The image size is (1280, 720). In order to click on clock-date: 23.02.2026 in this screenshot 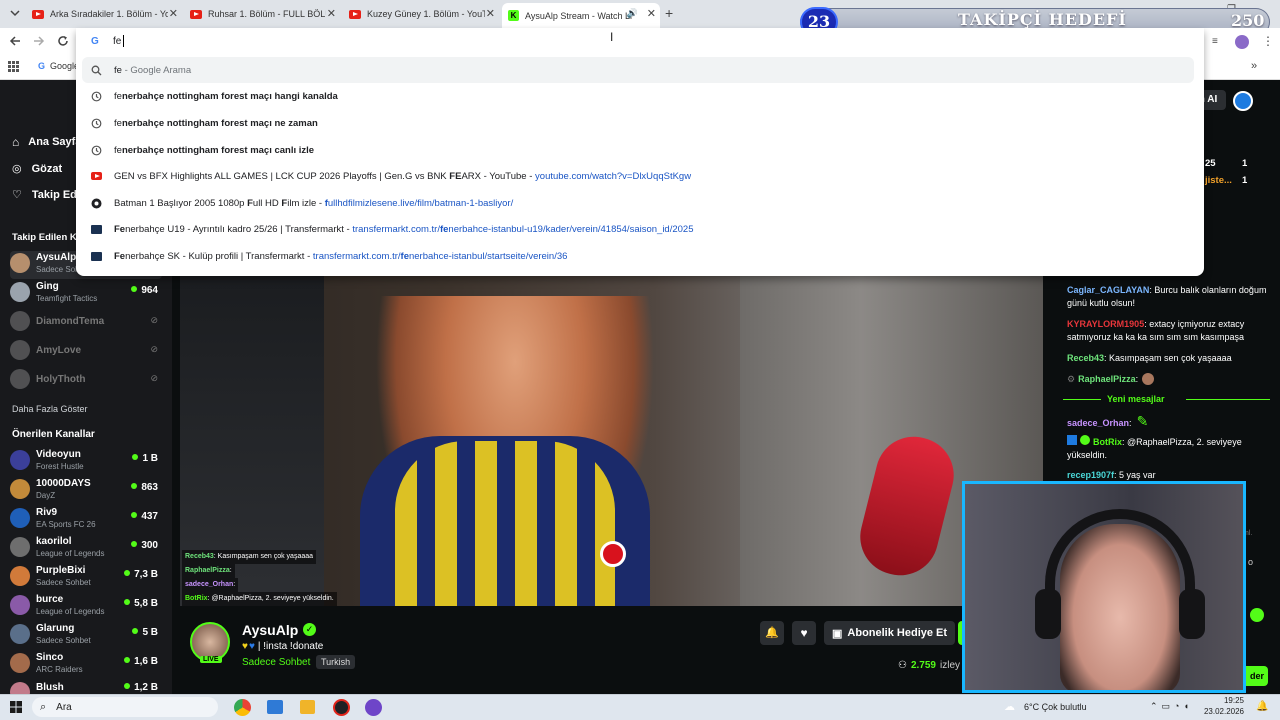, I will do `click(1222, 711)`.